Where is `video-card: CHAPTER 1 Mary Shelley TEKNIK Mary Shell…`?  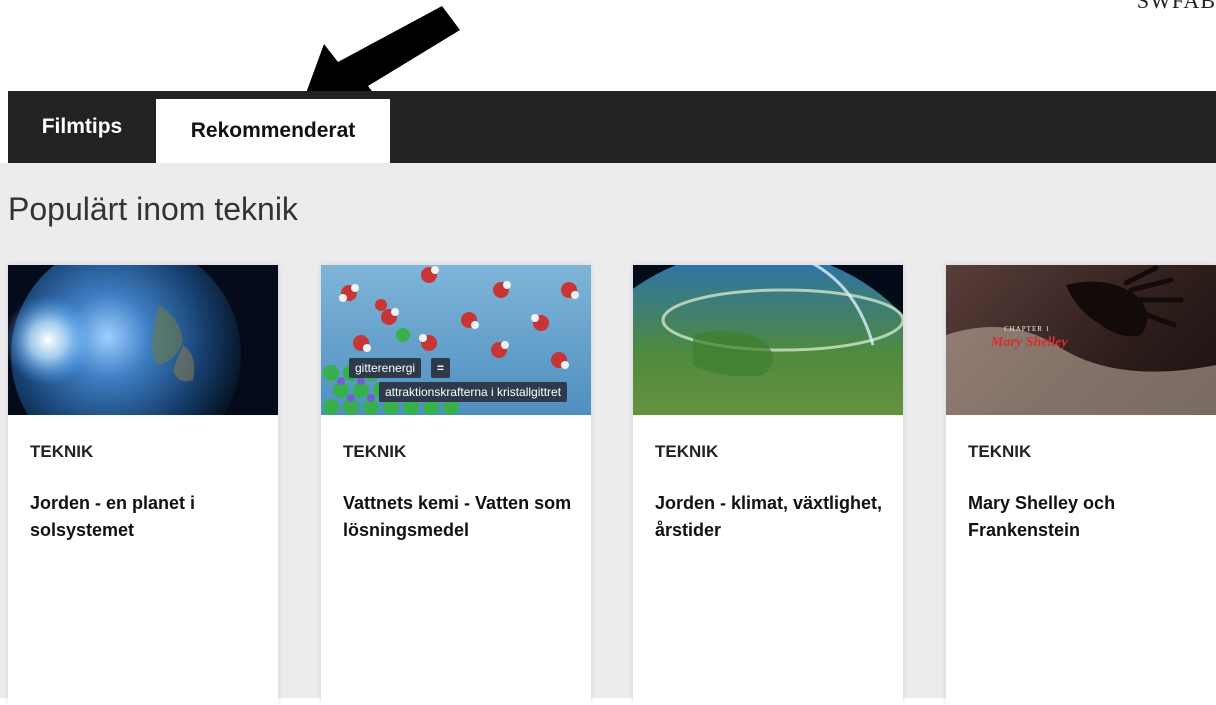
video-card: CHAPTER 1 Mary Shelley TEKNIK Mary Shell… is located at coordinates (1081, 485).